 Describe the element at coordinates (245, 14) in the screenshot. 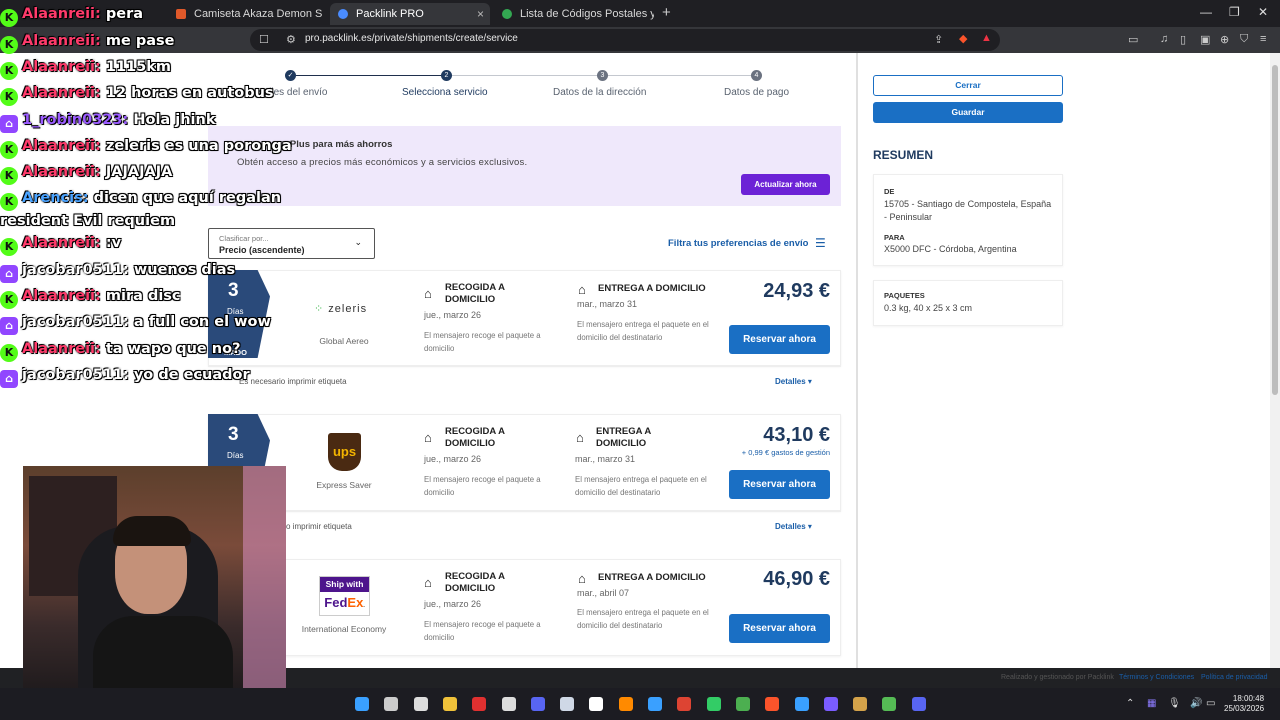

I see `tab-camiseta: Camiseta Akaza Demon Slayer, Kime` at that location.